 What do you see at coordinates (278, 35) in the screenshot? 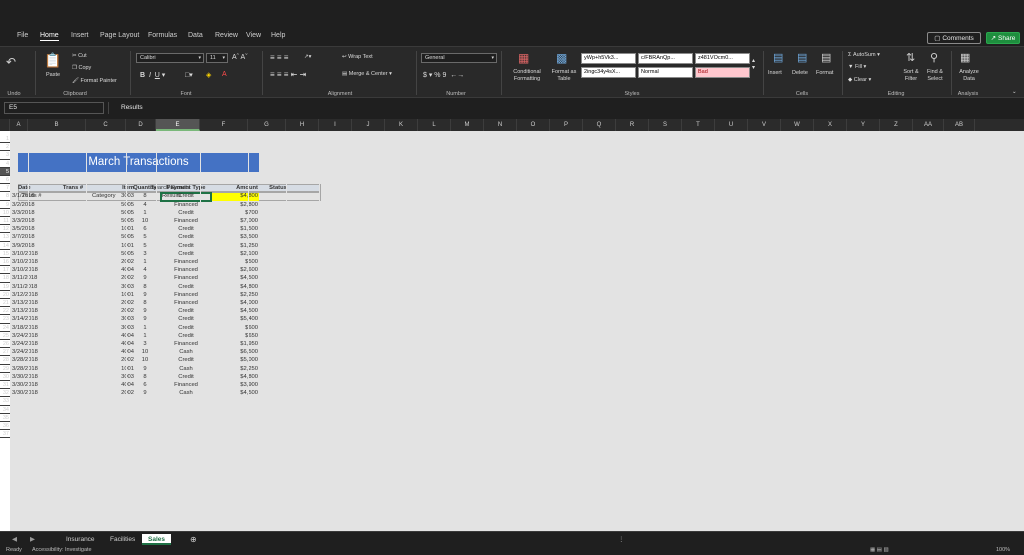
I see `tab-help: Help` at bounding box center [278, 35].